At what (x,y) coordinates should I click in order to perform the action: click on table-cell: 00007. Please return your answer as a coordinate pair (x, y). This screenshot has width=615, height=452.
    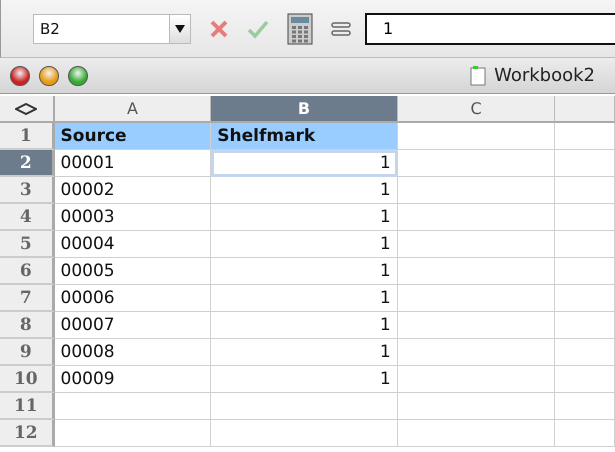
    Looking at the image, I should click on (133, 325).